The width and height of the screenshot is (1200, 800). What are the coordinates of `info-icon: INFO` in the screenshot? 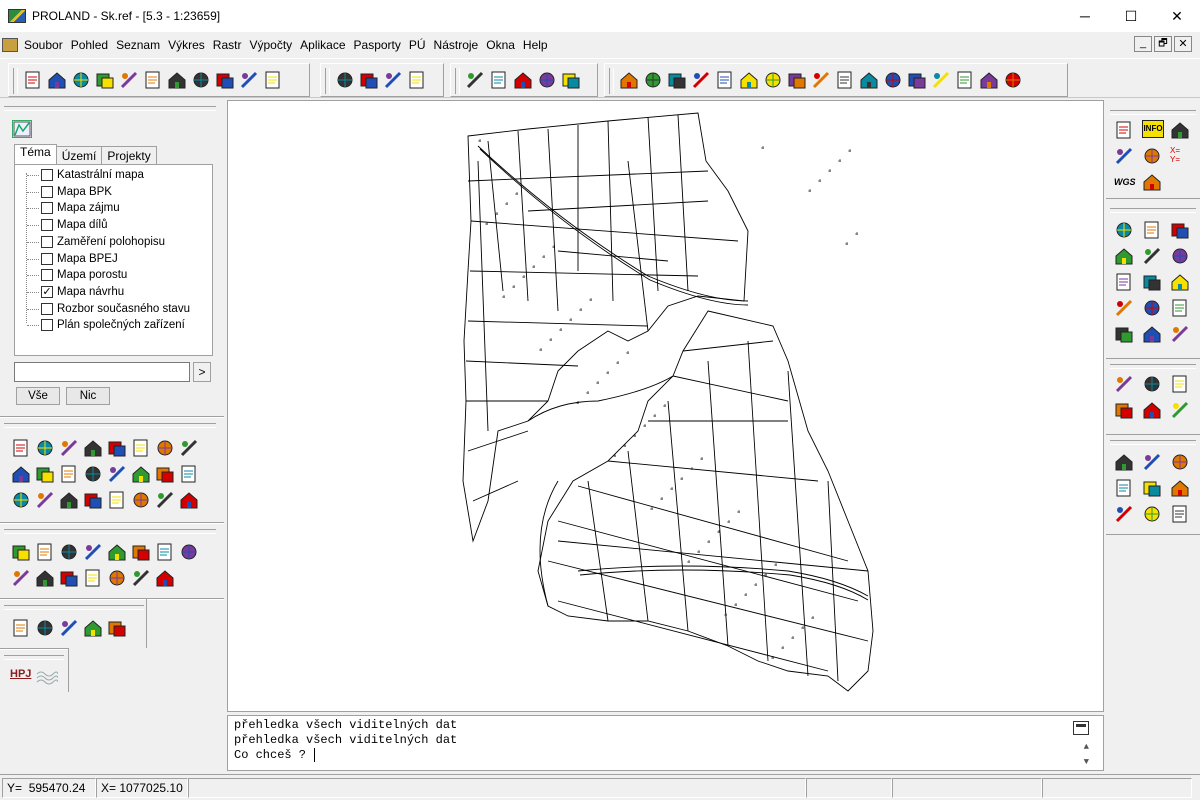 It's located at (1153, 131).